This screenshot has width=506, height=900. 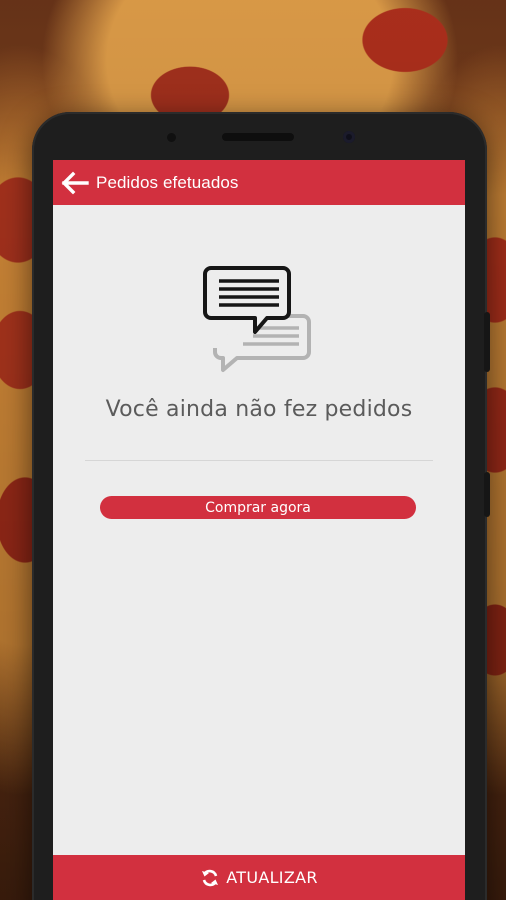 What do you see at coordinates (257, 319) in the screenshot?
I see `chat-bubbles-icon` at bounding box center [257, 319].